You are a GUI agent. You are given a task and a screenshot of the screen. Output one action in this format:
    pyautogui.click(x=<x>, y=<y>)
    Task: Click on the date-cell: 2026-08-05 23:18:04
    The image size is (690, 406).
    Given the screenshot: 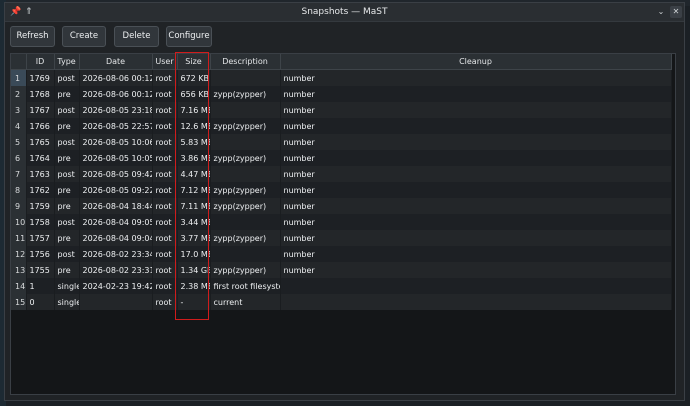 What is the action you would take?
    pyautogui.click(x=116, y=110)
    